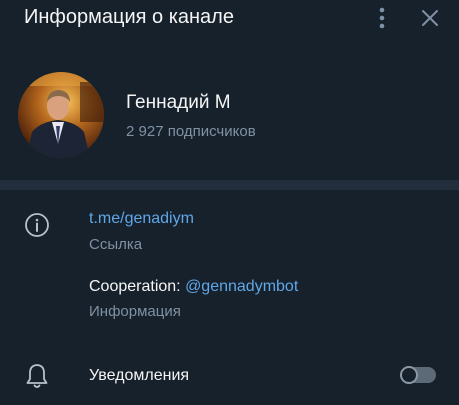 This screenshot has width=459, height=405. What do you see at coordinates (137, 286) in the screenshot?
I see `description-text: Cooperation:` at bounding box center [137, 286].